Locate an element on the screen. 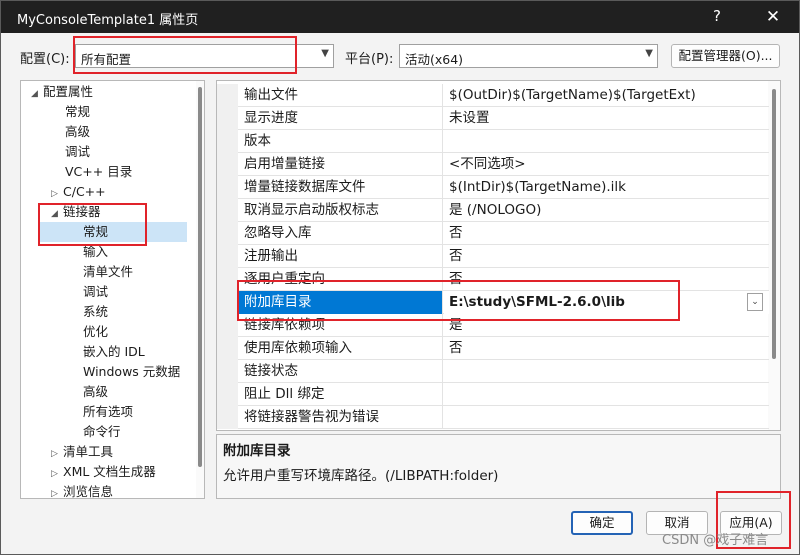 The width and height of the screenshot is (800, 555). tree-item: 命令行 is located at coordinates (102, 432).